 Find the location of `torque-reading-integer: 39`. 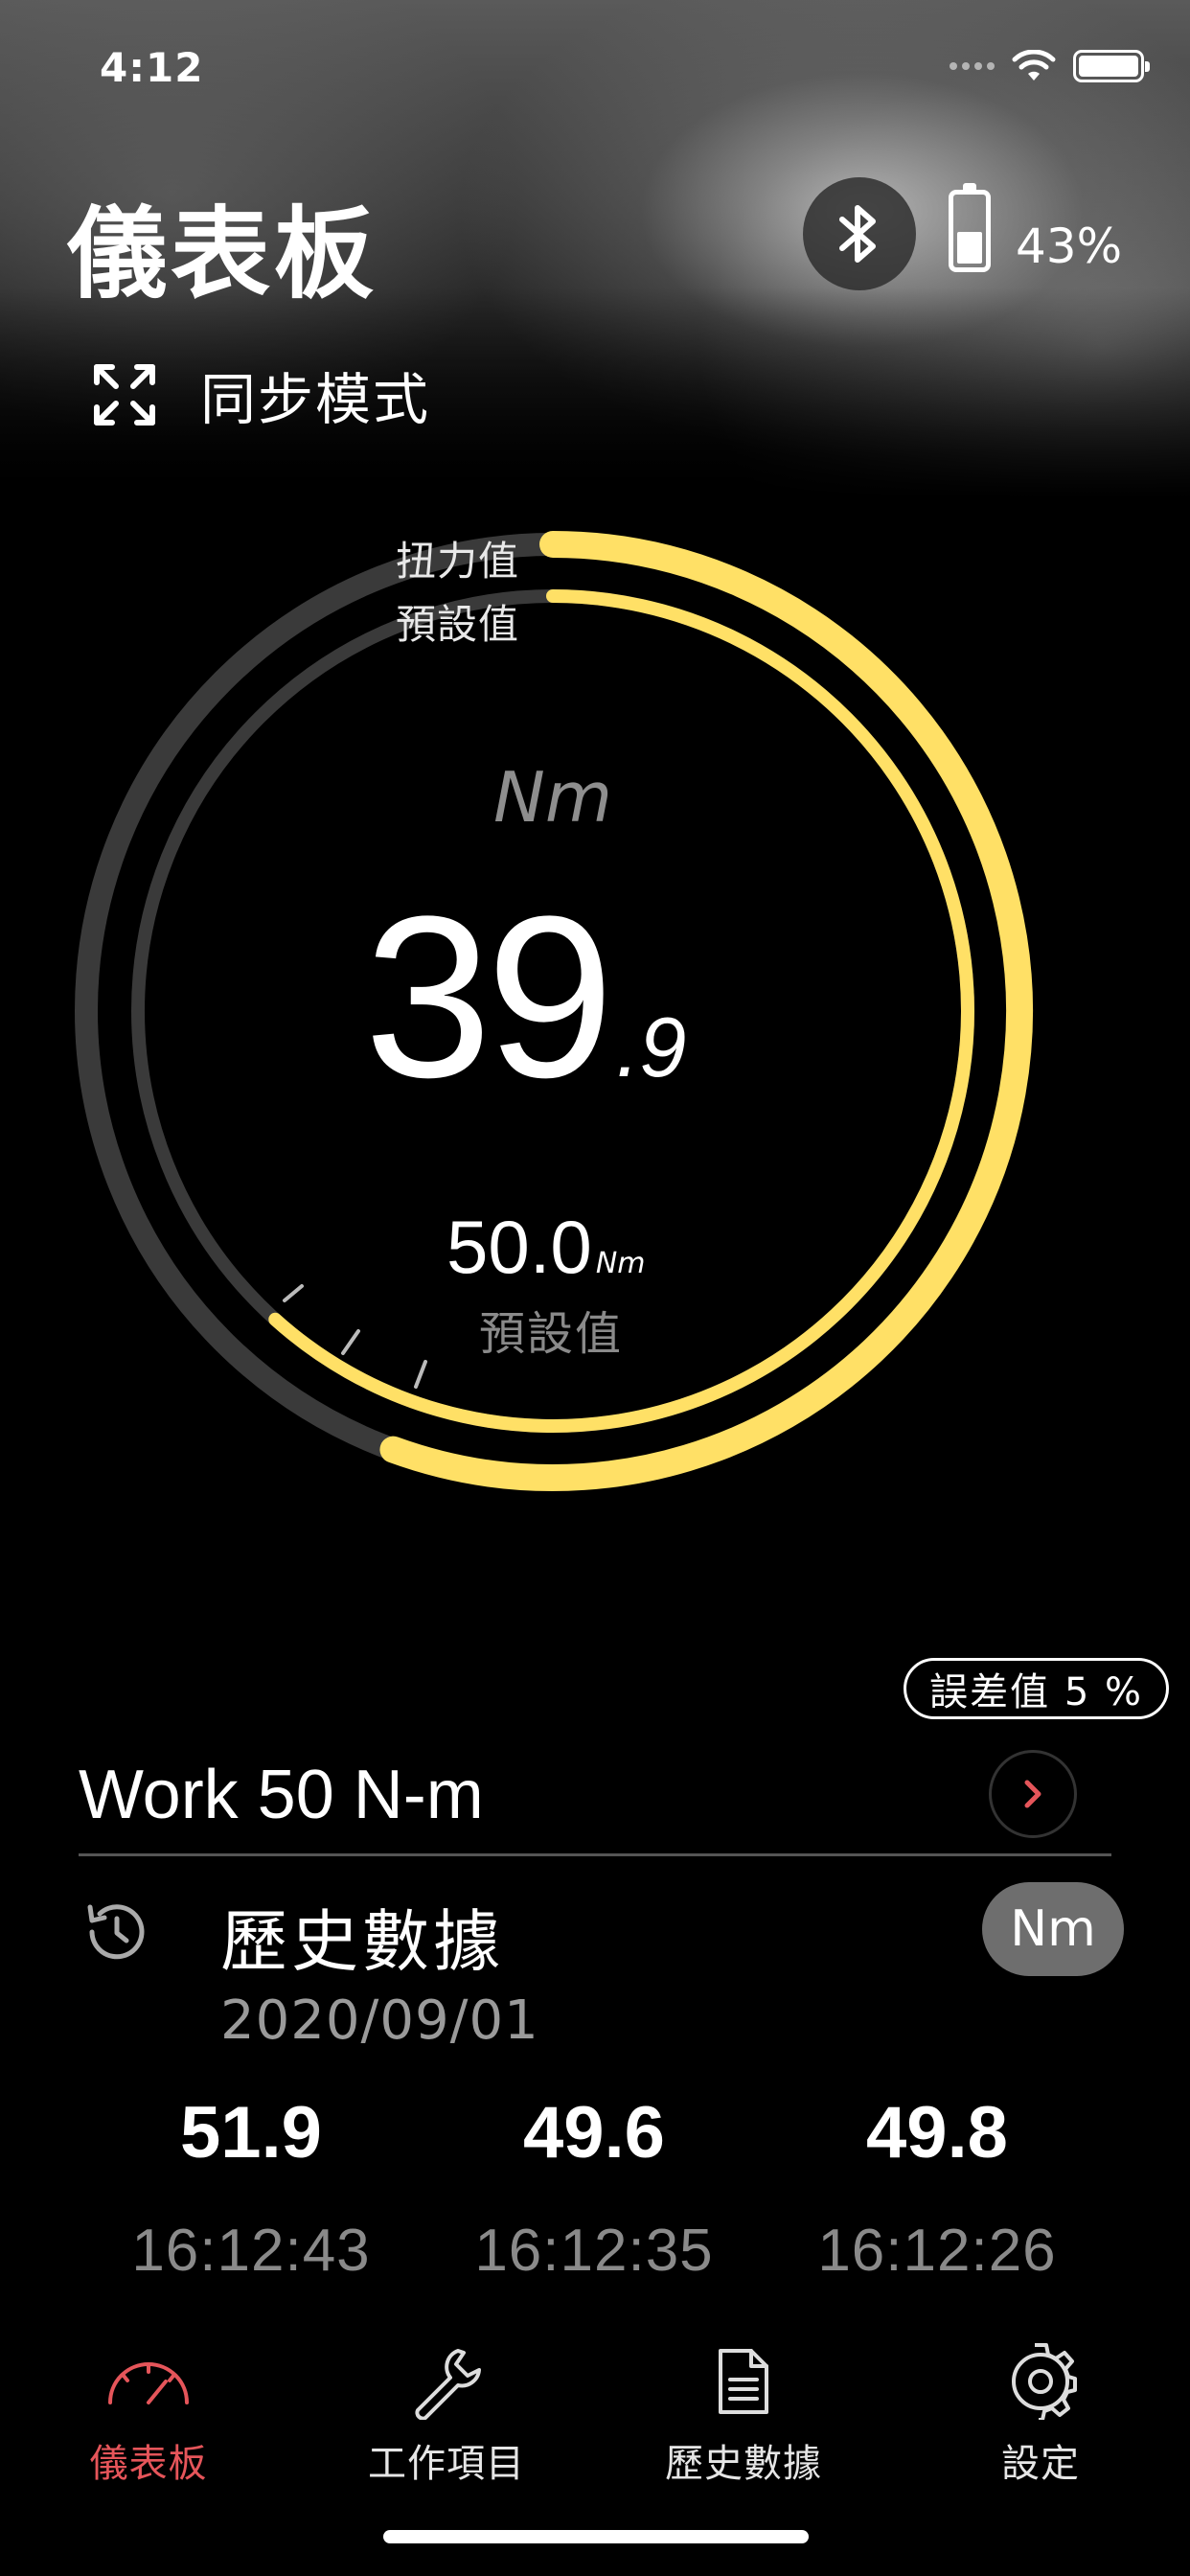

torque-reading-integer: 39 is located at coordinates (489, 996).